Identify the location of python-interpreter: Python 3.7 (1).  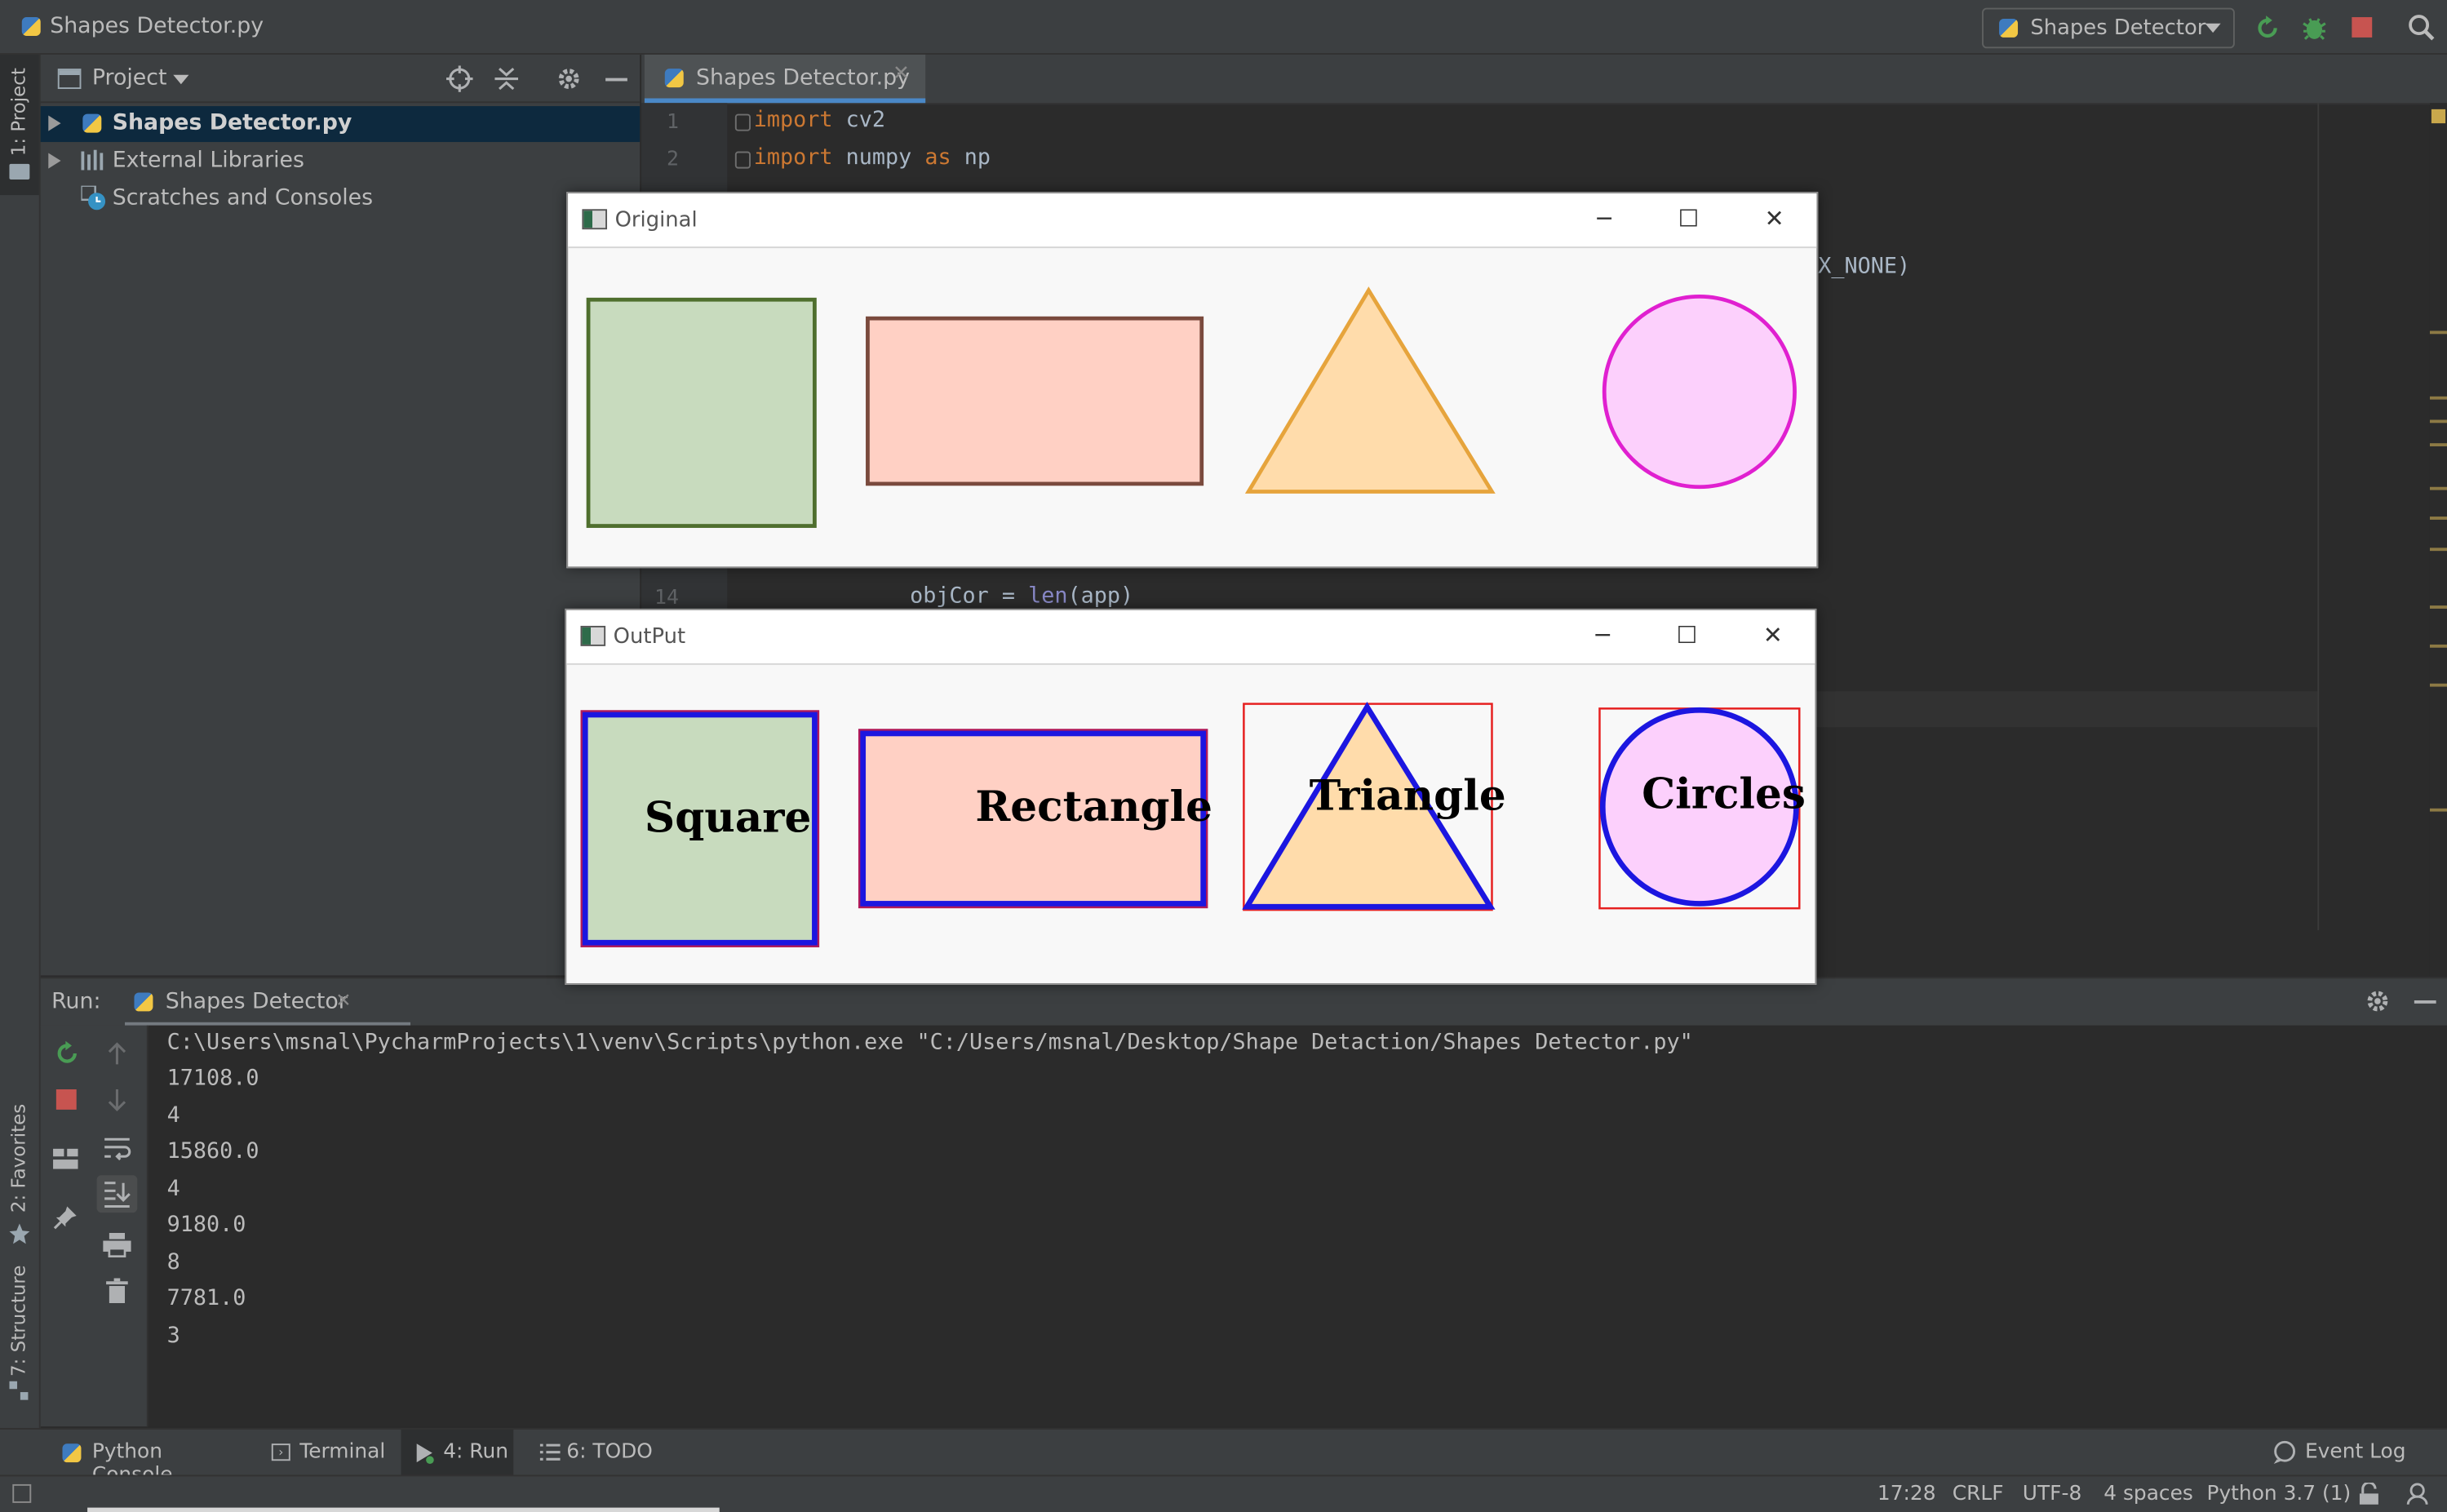
(2278, 1494).